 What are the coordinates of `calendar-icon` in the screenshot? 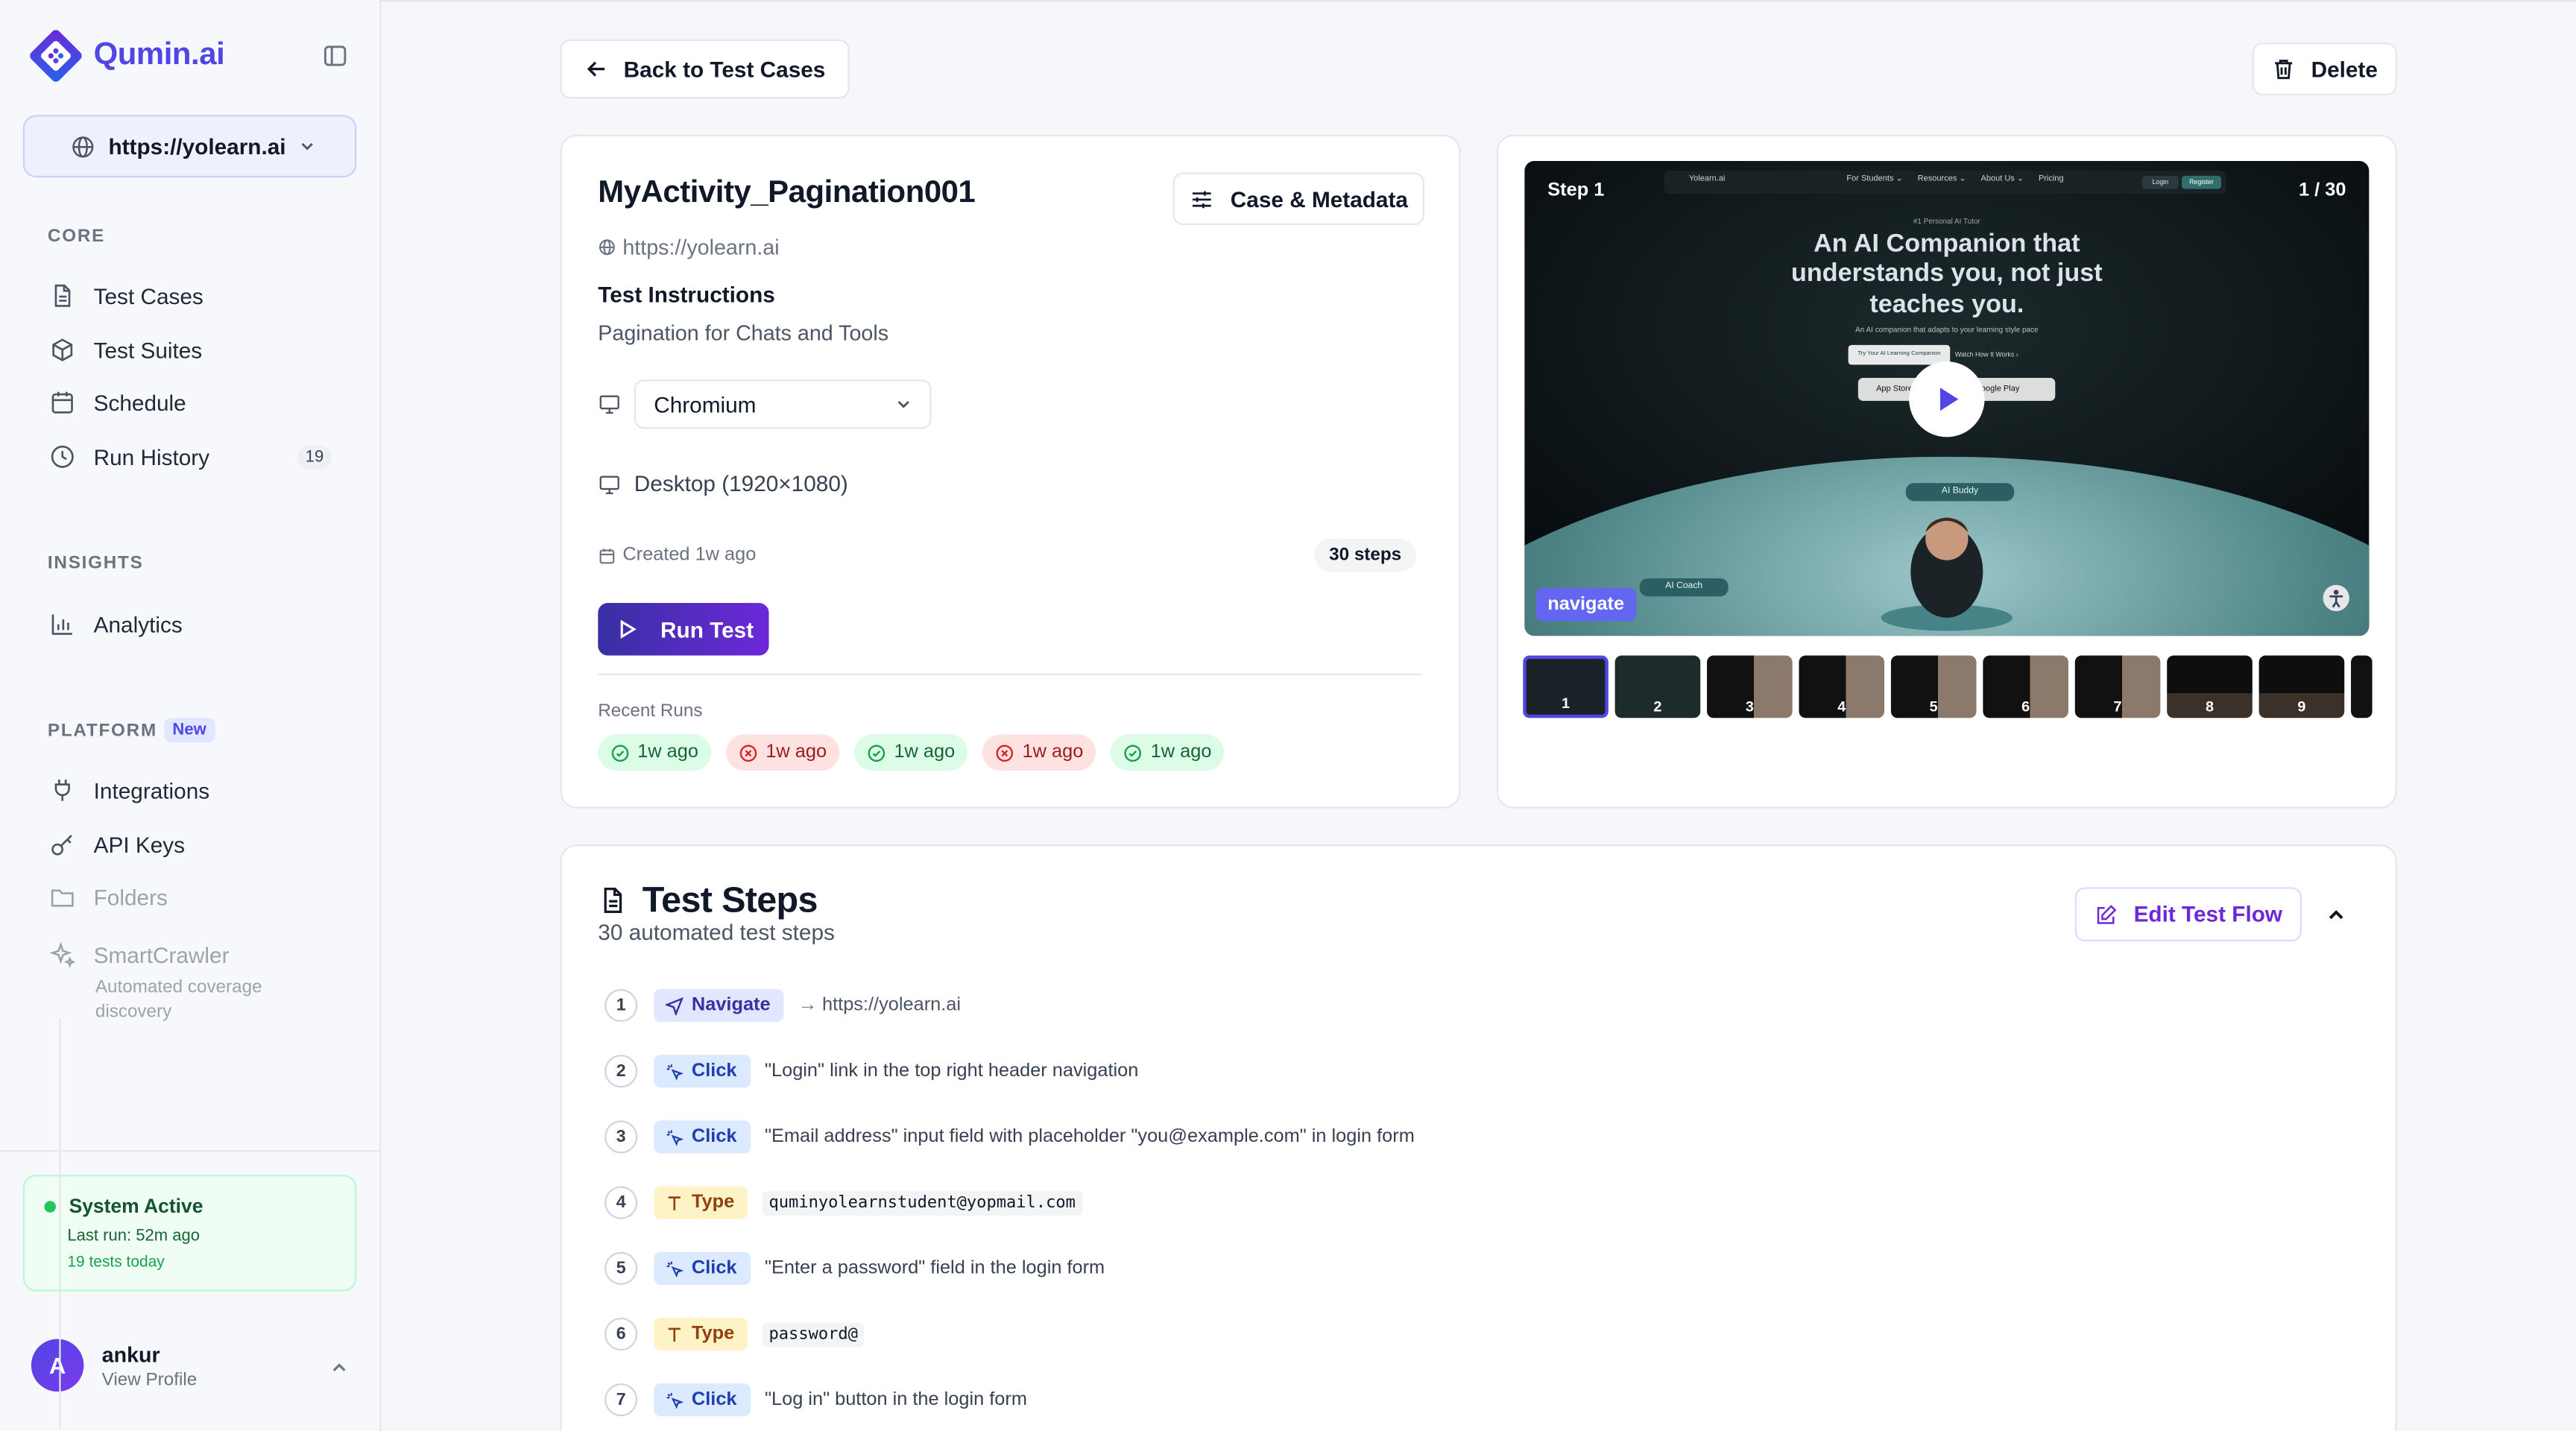 It's located at (607, 555).